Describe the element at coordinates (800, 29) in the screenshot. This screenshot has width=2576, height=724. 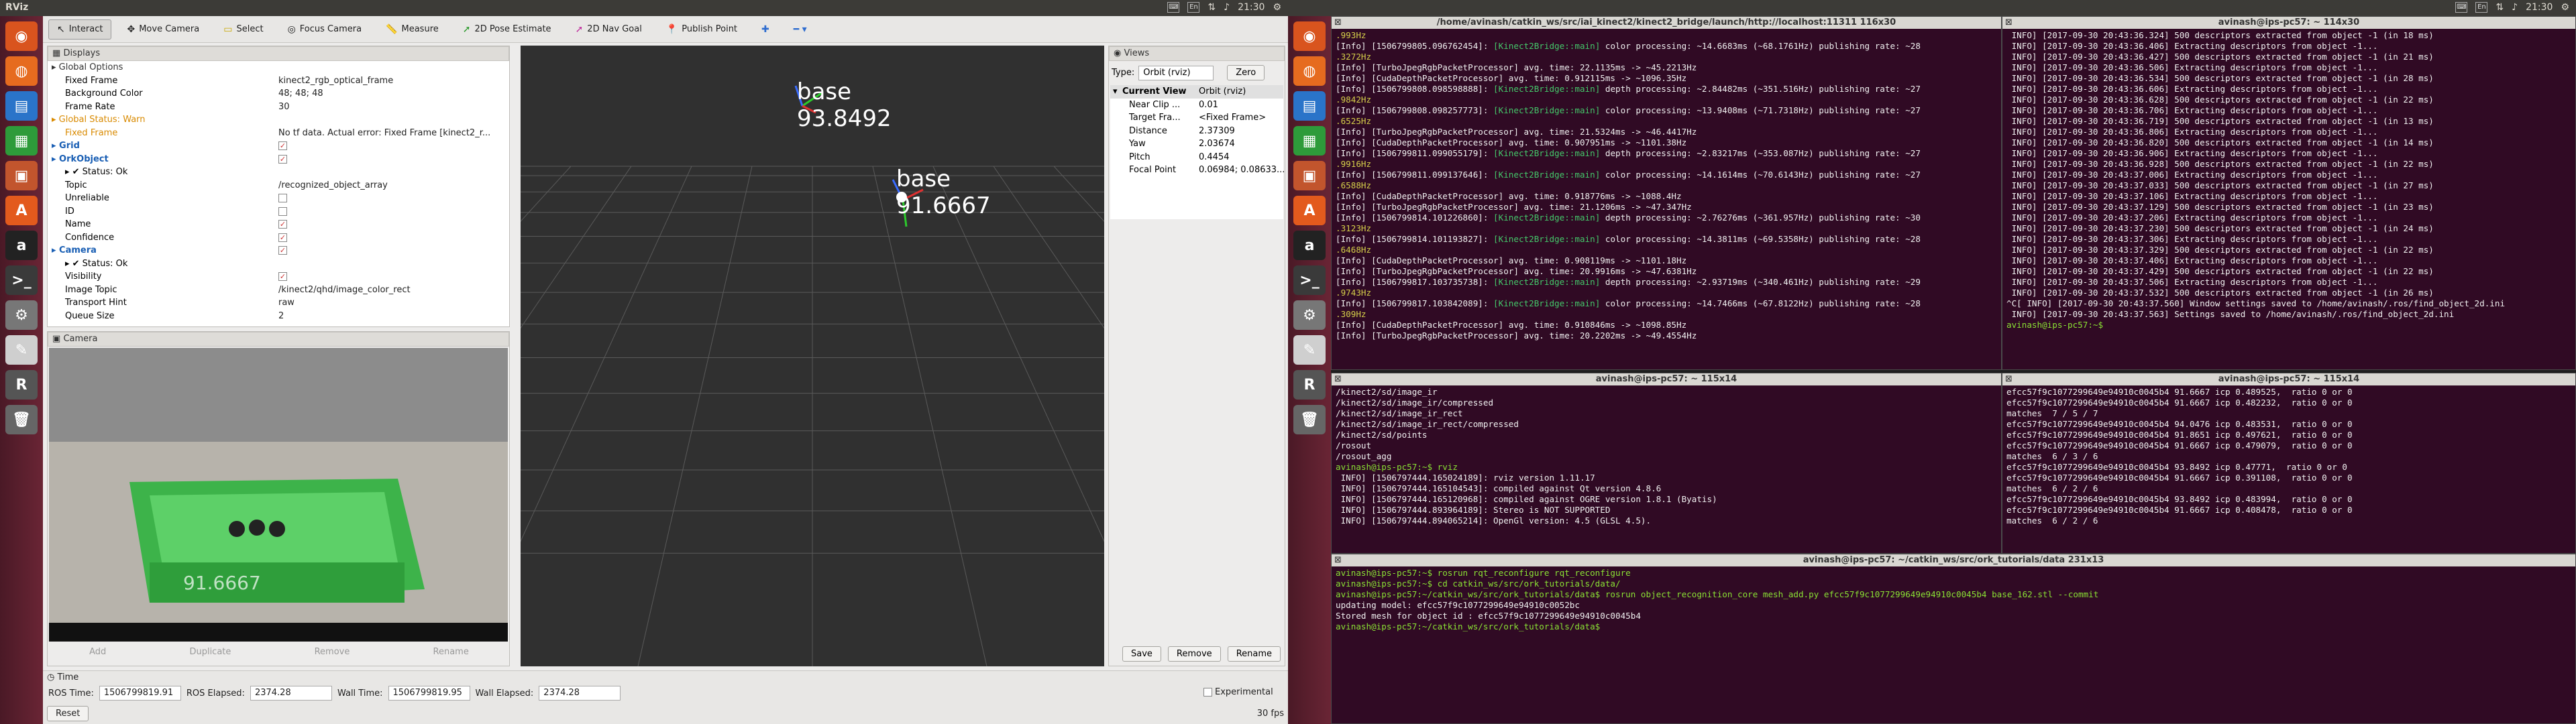
I see `remove-tool-button: ━ ▾` at that location.